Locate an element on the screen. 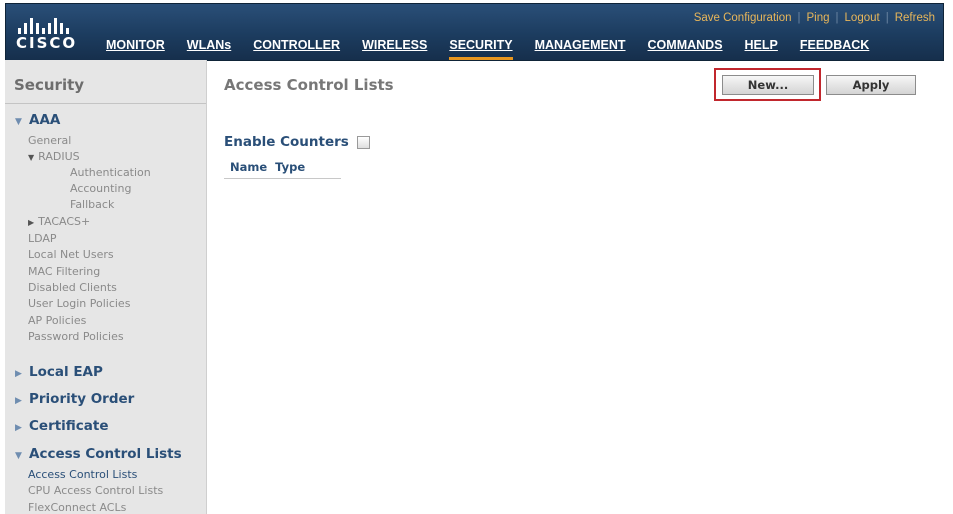 The height and width of the screenshot is (514, 953). sidebar-item-local-net-users: Local Net Users is located at coordinates (71, 254).